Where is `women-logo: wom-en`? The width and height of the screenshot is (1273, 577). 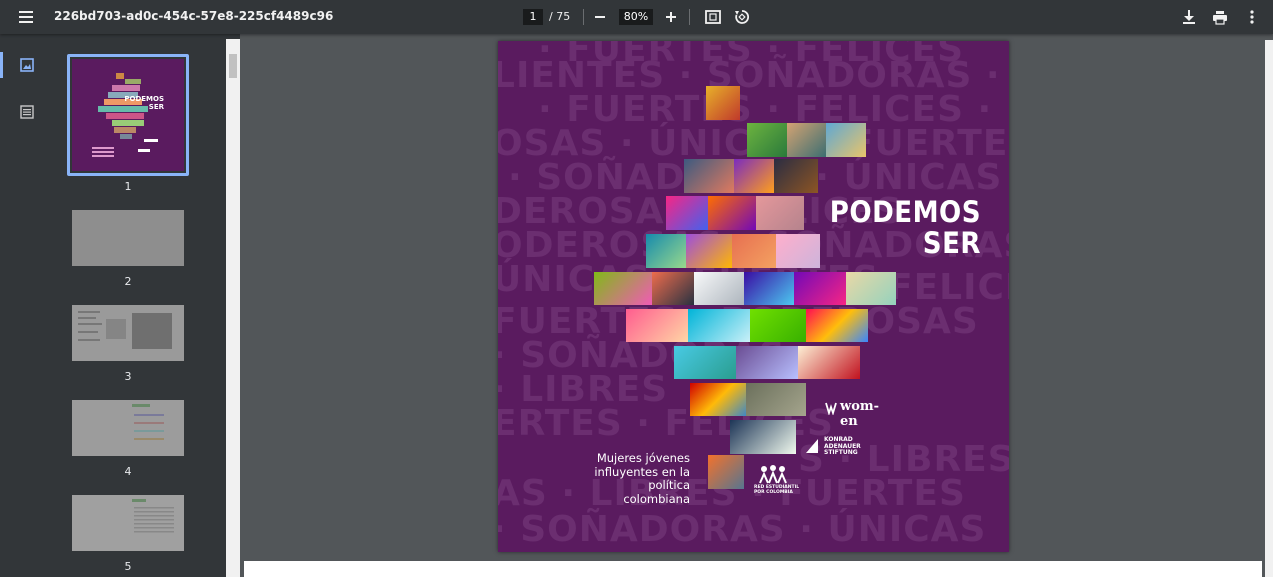
women-logo: wom-en is located at coordinates (859, 414).